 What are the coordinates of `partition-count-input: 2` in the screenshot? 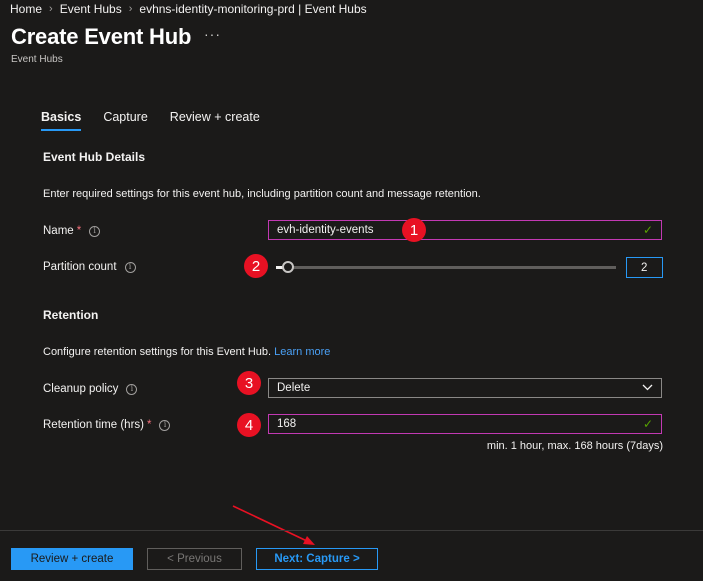 It's located at (644, 267).